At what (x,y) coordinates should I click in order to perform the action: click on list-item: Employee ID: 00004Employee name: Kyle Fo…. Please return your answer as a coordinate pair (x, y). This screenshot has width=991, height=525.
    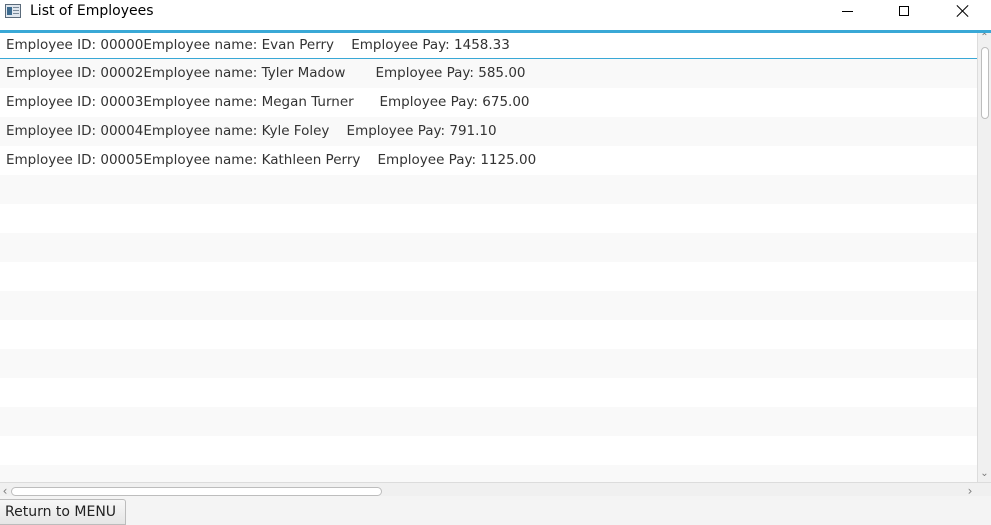
    Looking at the image, I should click on (488, 131).